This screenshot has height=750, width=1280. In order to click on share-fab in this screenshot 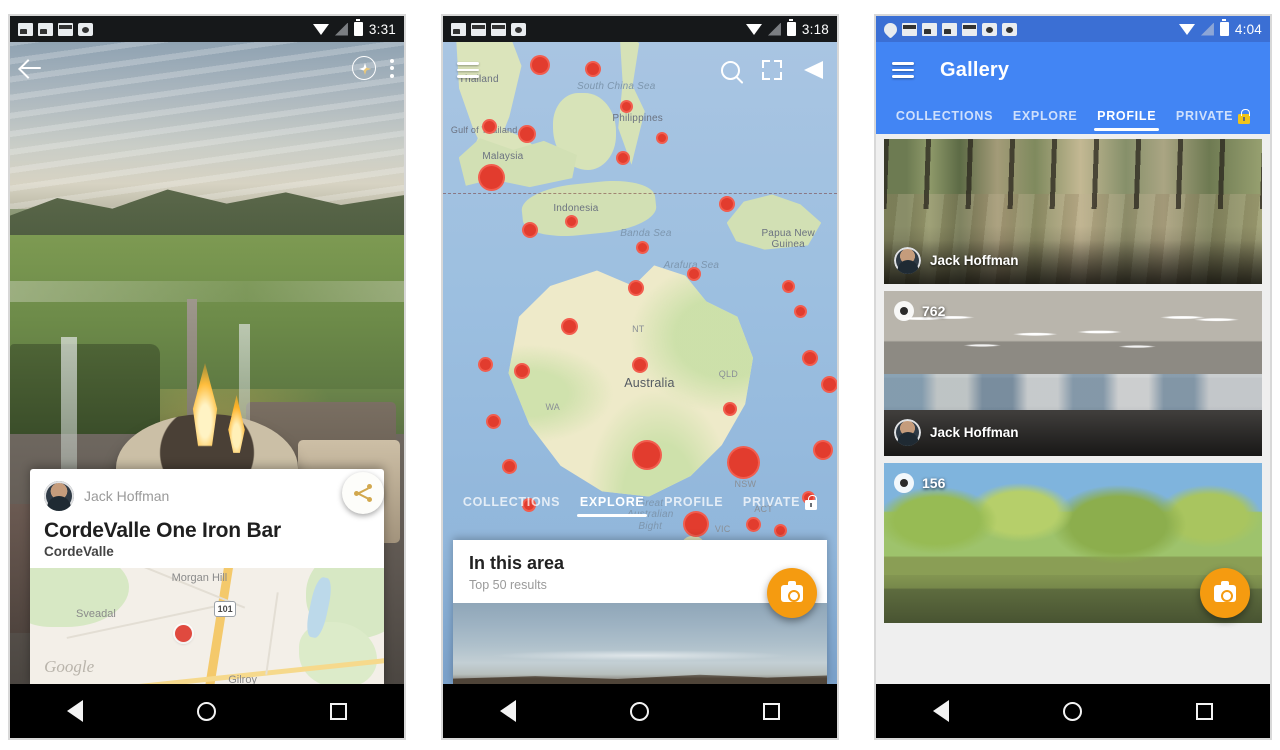, I will do `click(363, 493)`.